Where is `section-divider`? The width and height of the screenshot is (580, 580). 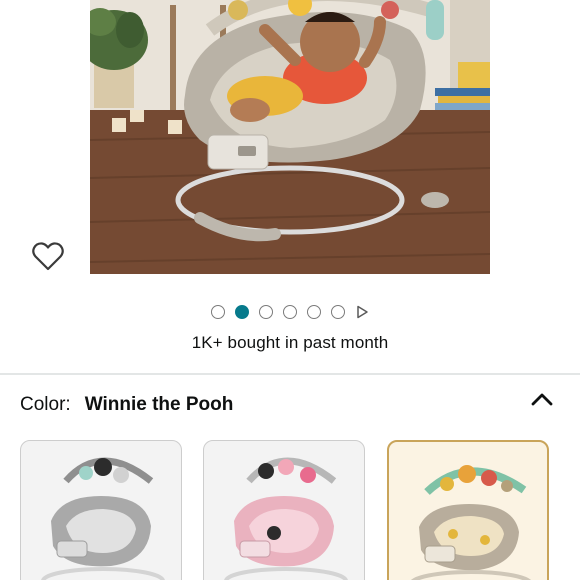 section-divider is located at coordinates (290, 374).